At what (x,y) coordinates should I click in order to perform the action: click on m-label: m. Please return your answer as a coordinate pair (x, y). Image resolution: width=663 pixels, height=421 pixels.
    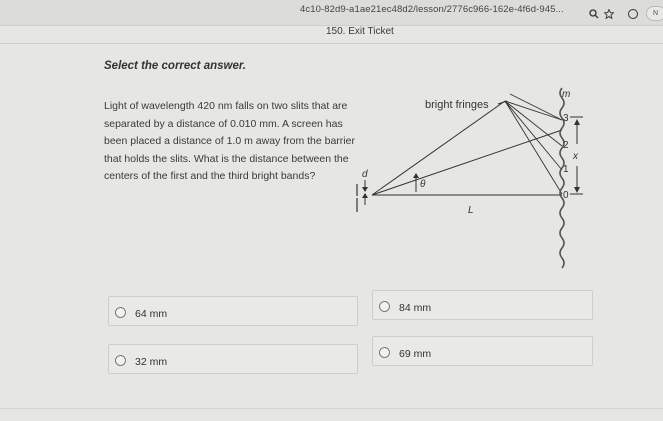
    Looking at the image, I should click on (566, 94).